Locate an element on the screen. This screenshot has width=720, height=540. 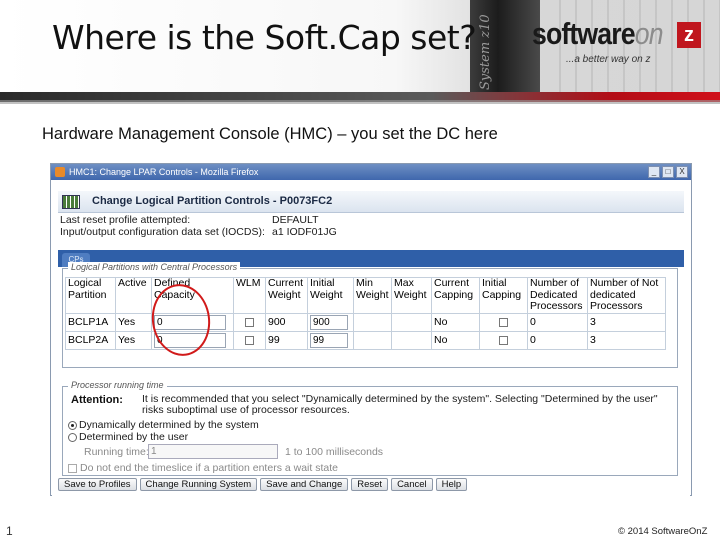
machine-label: System z10 is located at coordinates (485, 52).